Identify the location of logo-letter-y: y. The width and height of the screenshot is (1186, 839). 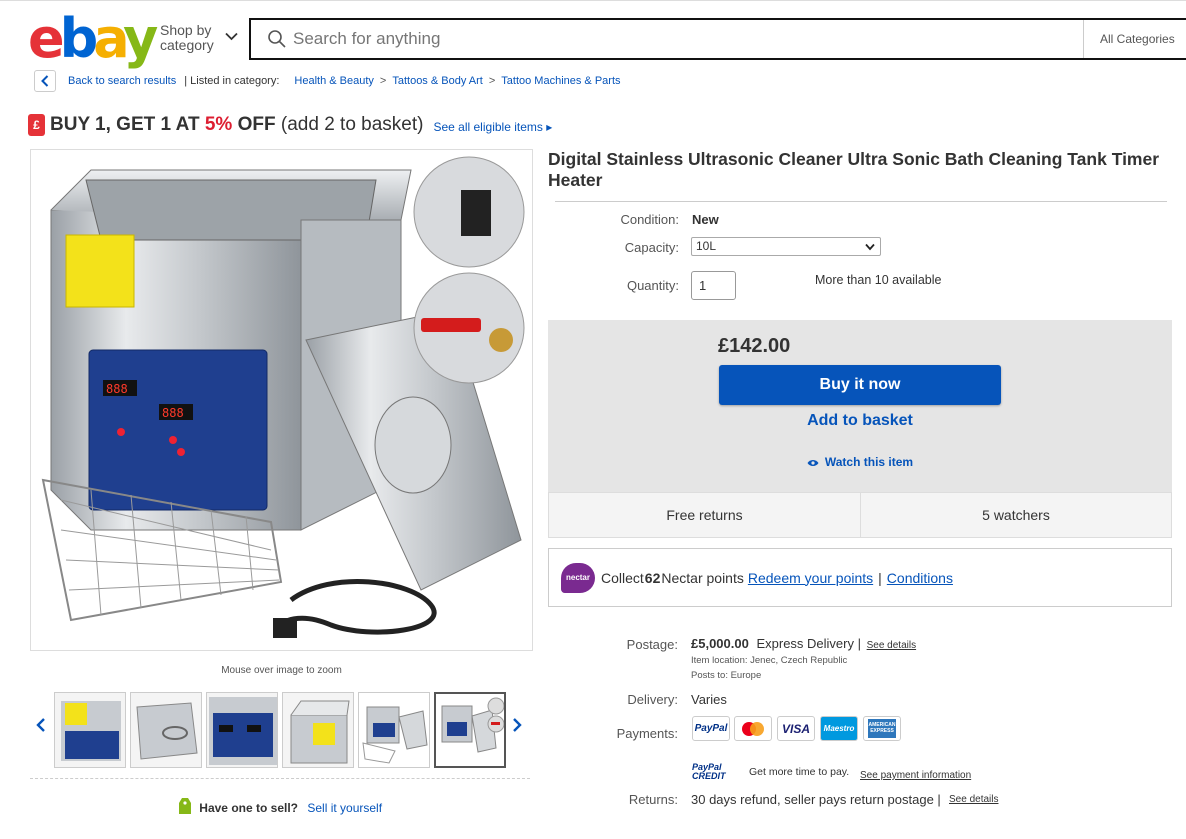
(140, 38).